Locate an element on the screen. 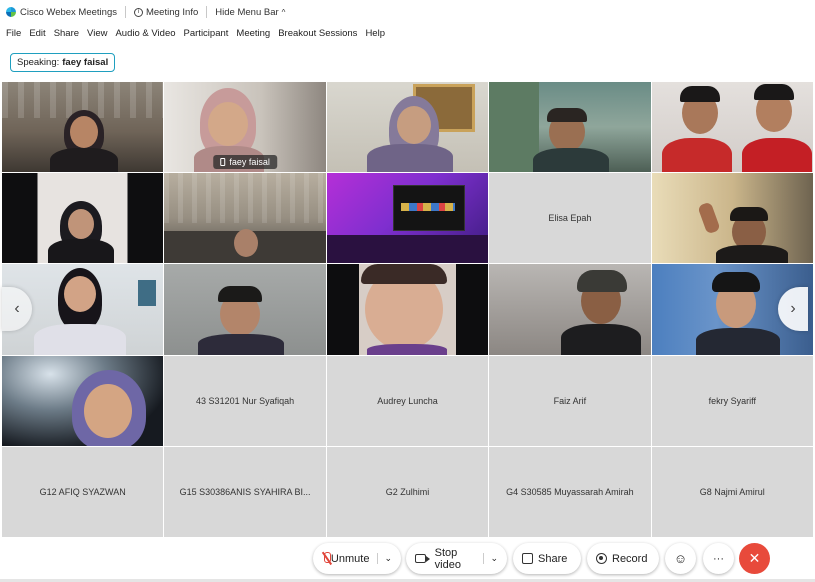  participant-tile: Faiz Arif is located at coordinates (570, 400).